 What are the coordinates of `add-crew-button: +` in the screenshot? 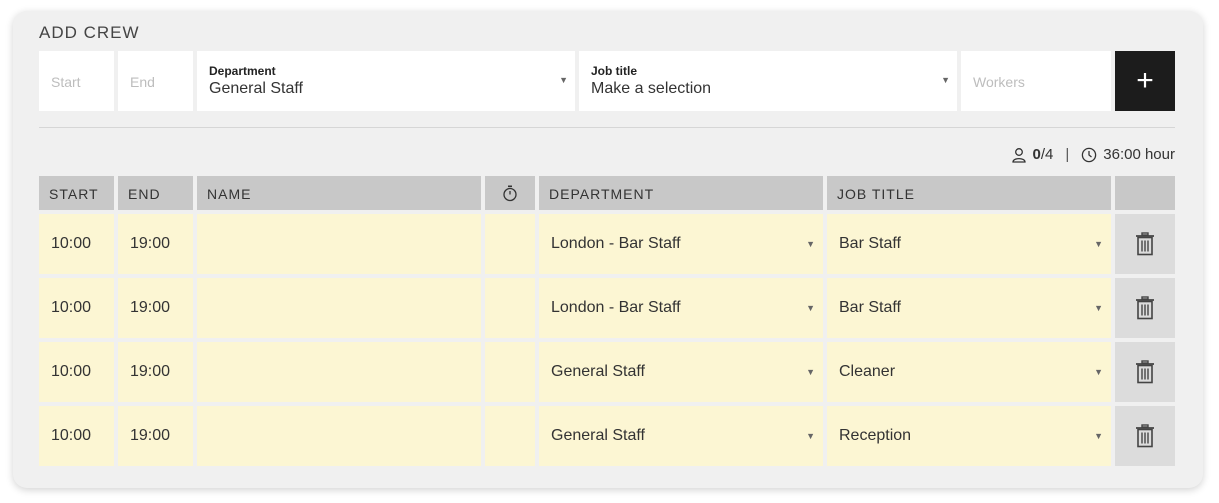 It's located at (1145, 81).